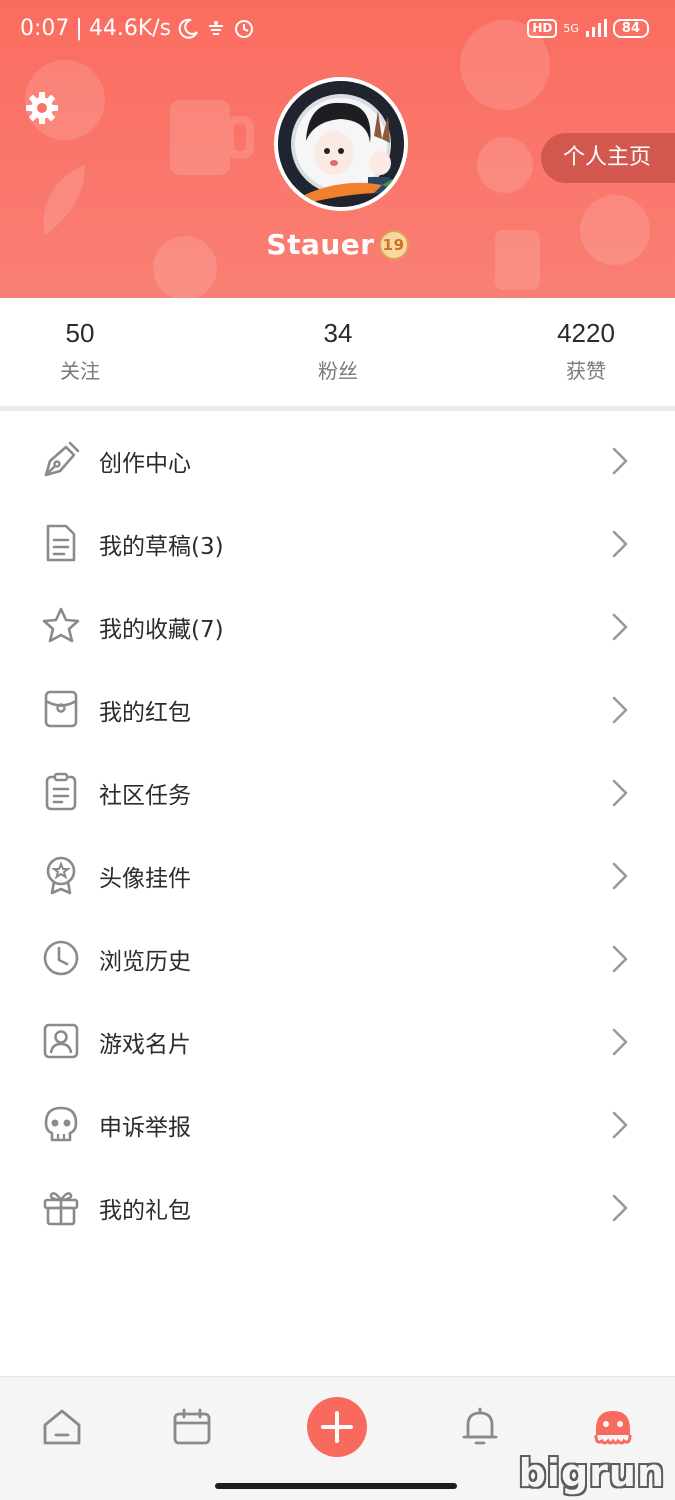 Image resolution: width=675 pixels, height=1500 pixels. Describe the element at coordinates (61, 625) in the screenshot. I see `star-icon` at that location.